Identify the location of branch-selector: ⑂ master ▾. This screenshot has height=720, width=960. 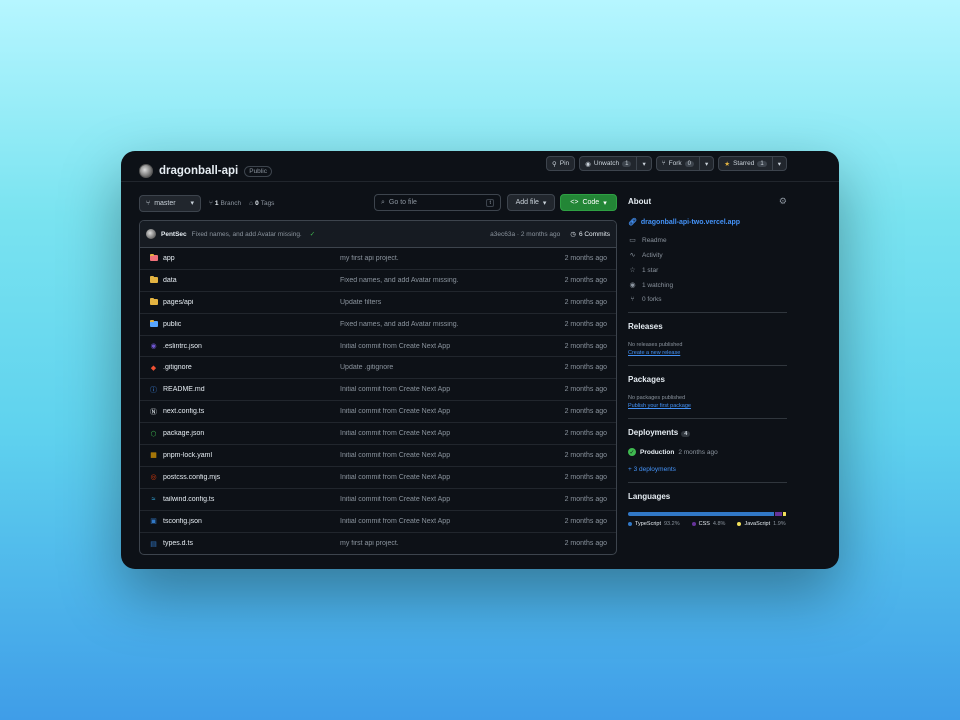
(170, 203).